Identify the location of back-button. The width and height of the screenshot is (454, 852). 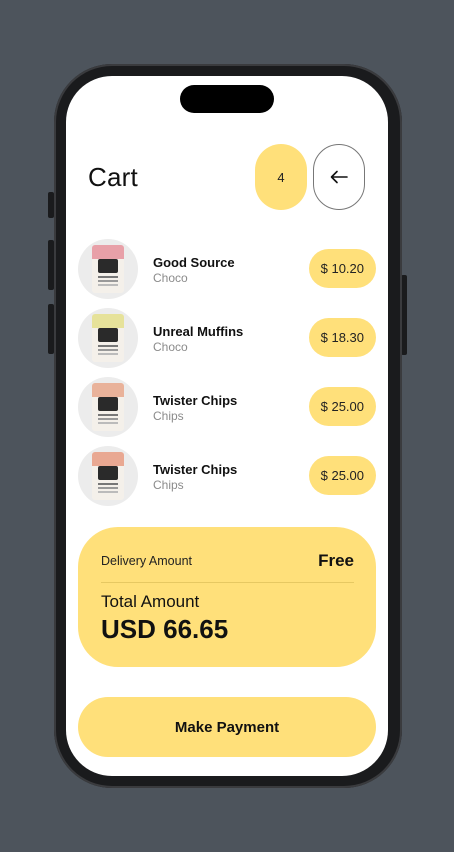
(339, 177).